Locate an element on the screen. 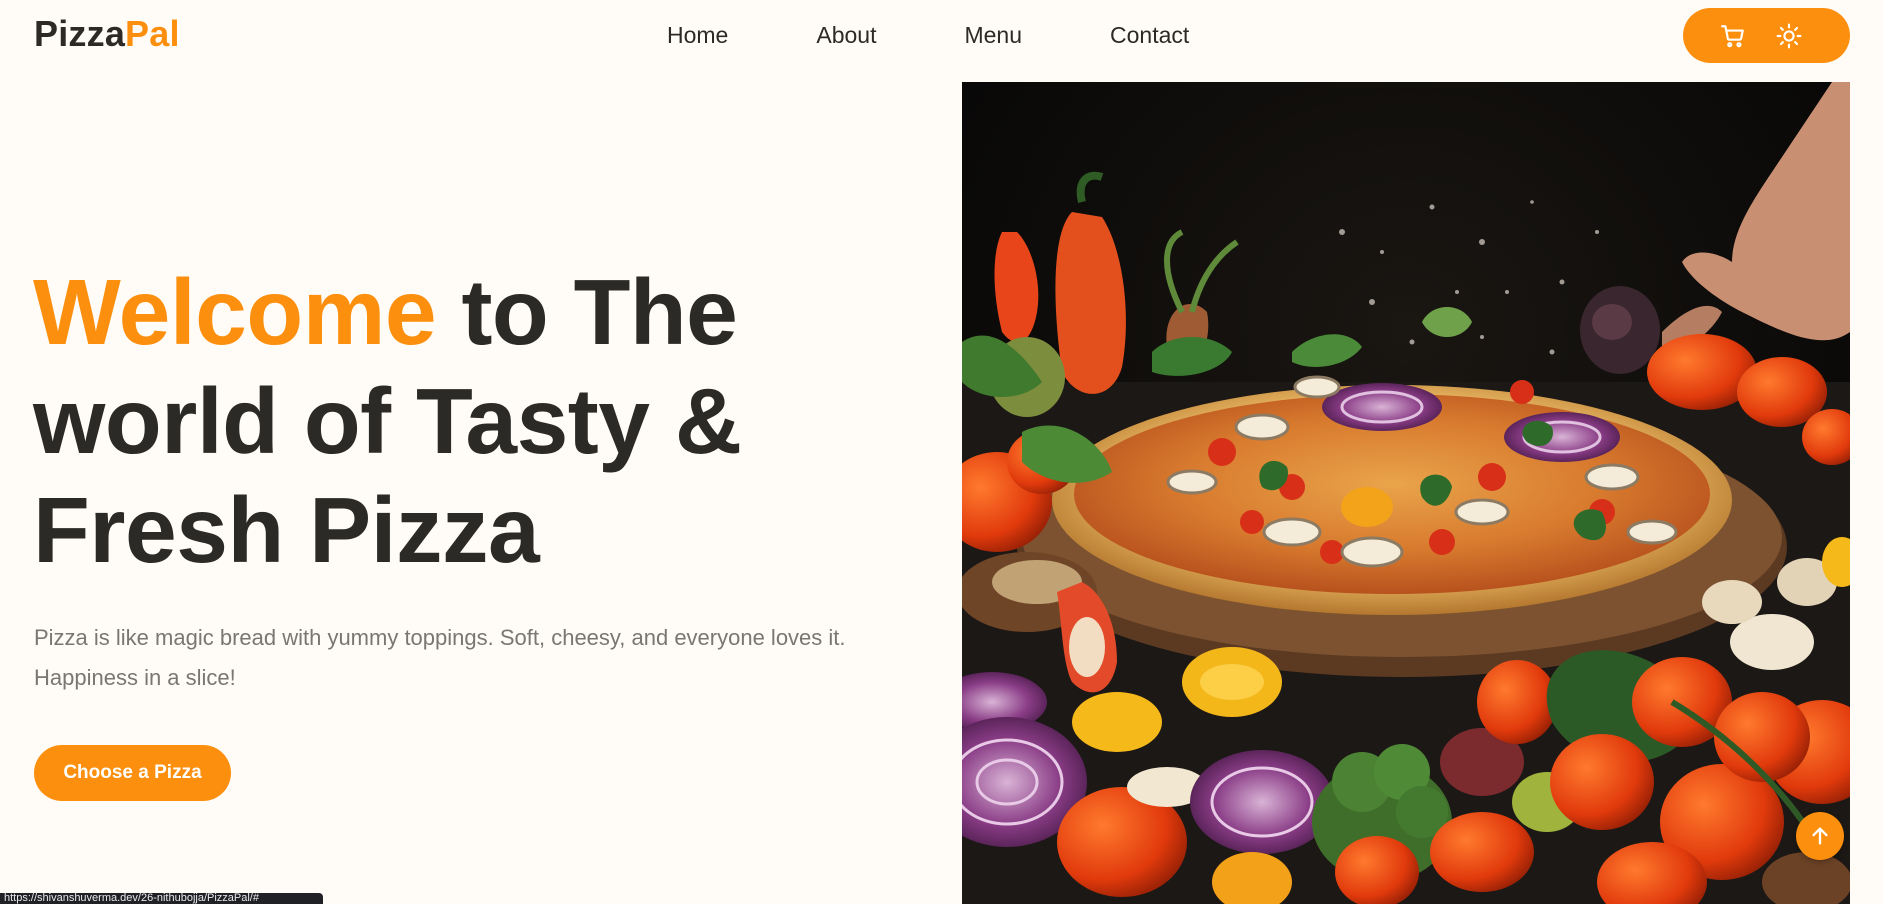  cart-icon is located at coordinates (1732, 35).